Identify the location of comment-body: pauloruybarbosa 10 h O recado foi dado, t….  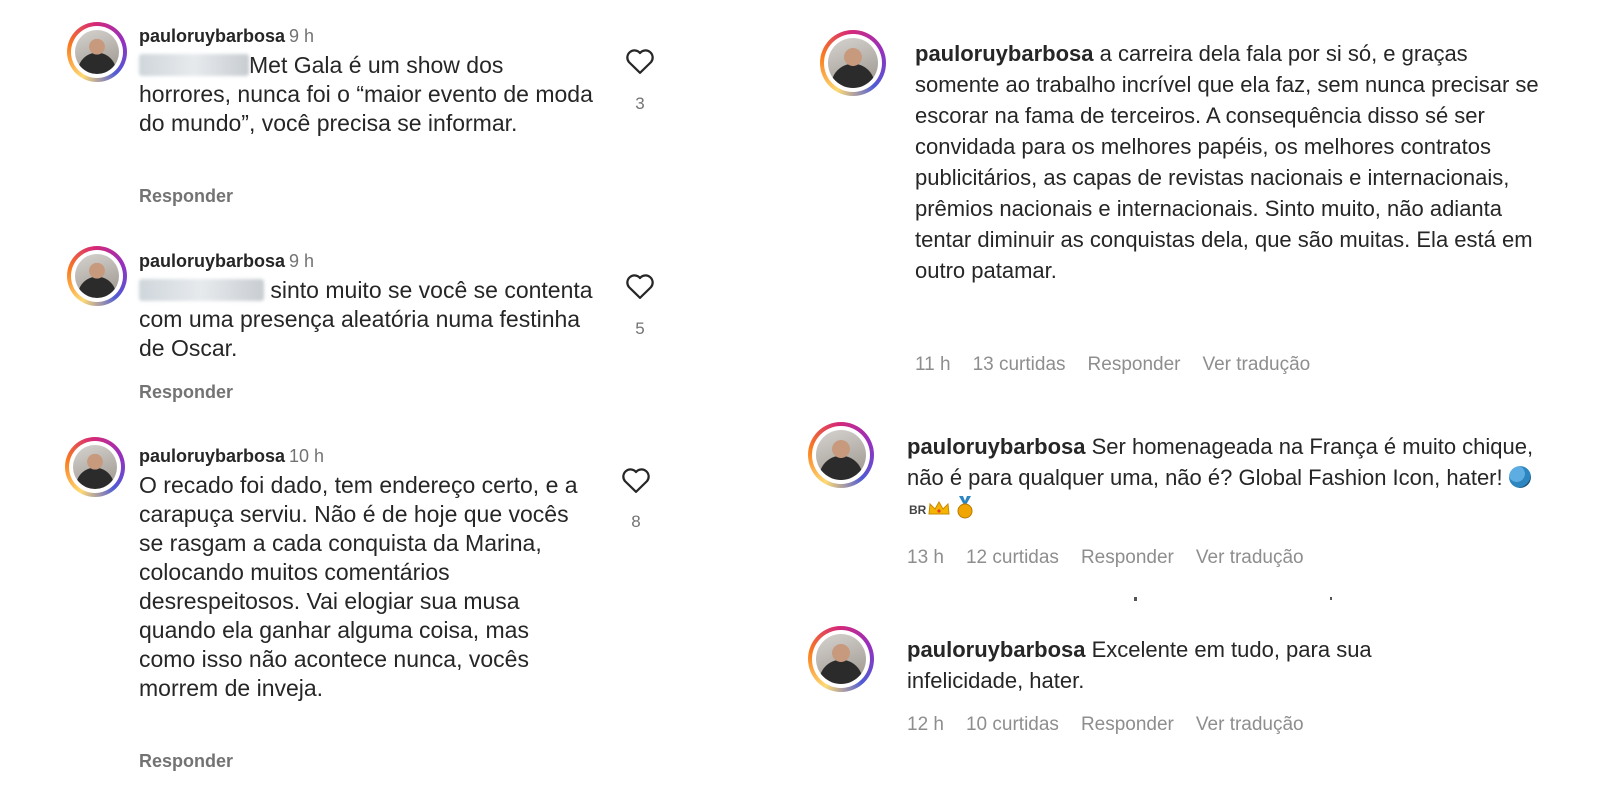
(364, 571).